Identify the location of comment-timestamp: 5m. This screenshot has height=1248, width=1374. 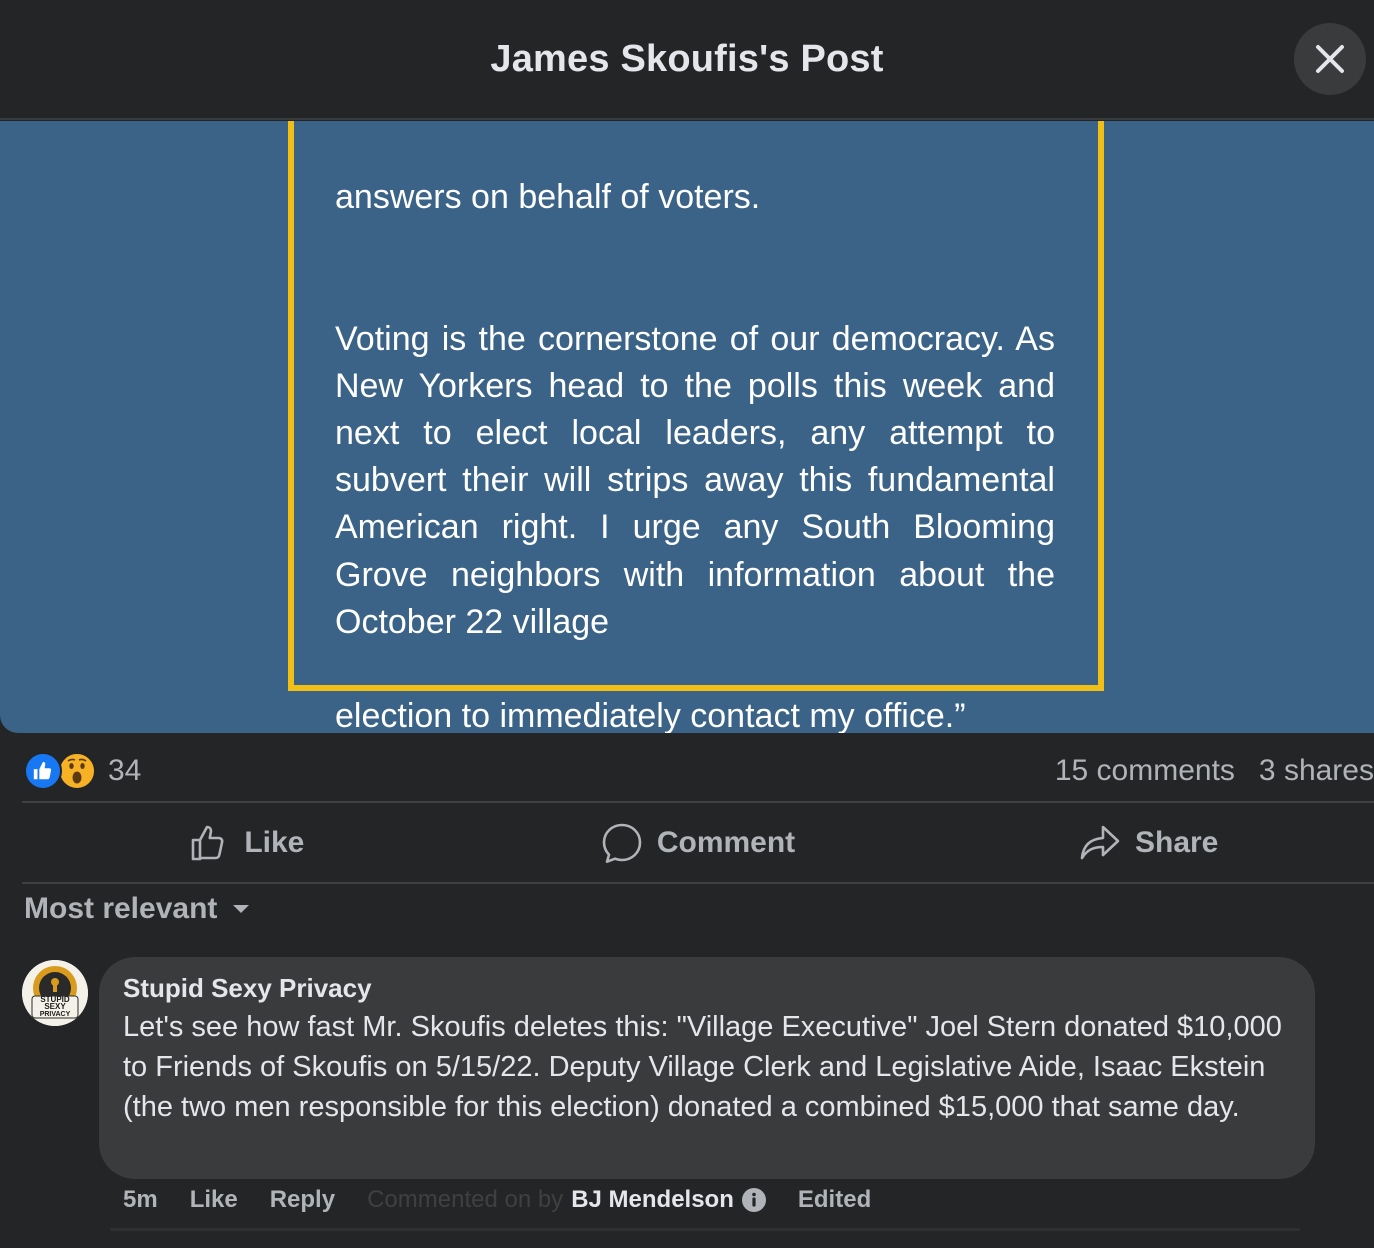
(140, 1200).